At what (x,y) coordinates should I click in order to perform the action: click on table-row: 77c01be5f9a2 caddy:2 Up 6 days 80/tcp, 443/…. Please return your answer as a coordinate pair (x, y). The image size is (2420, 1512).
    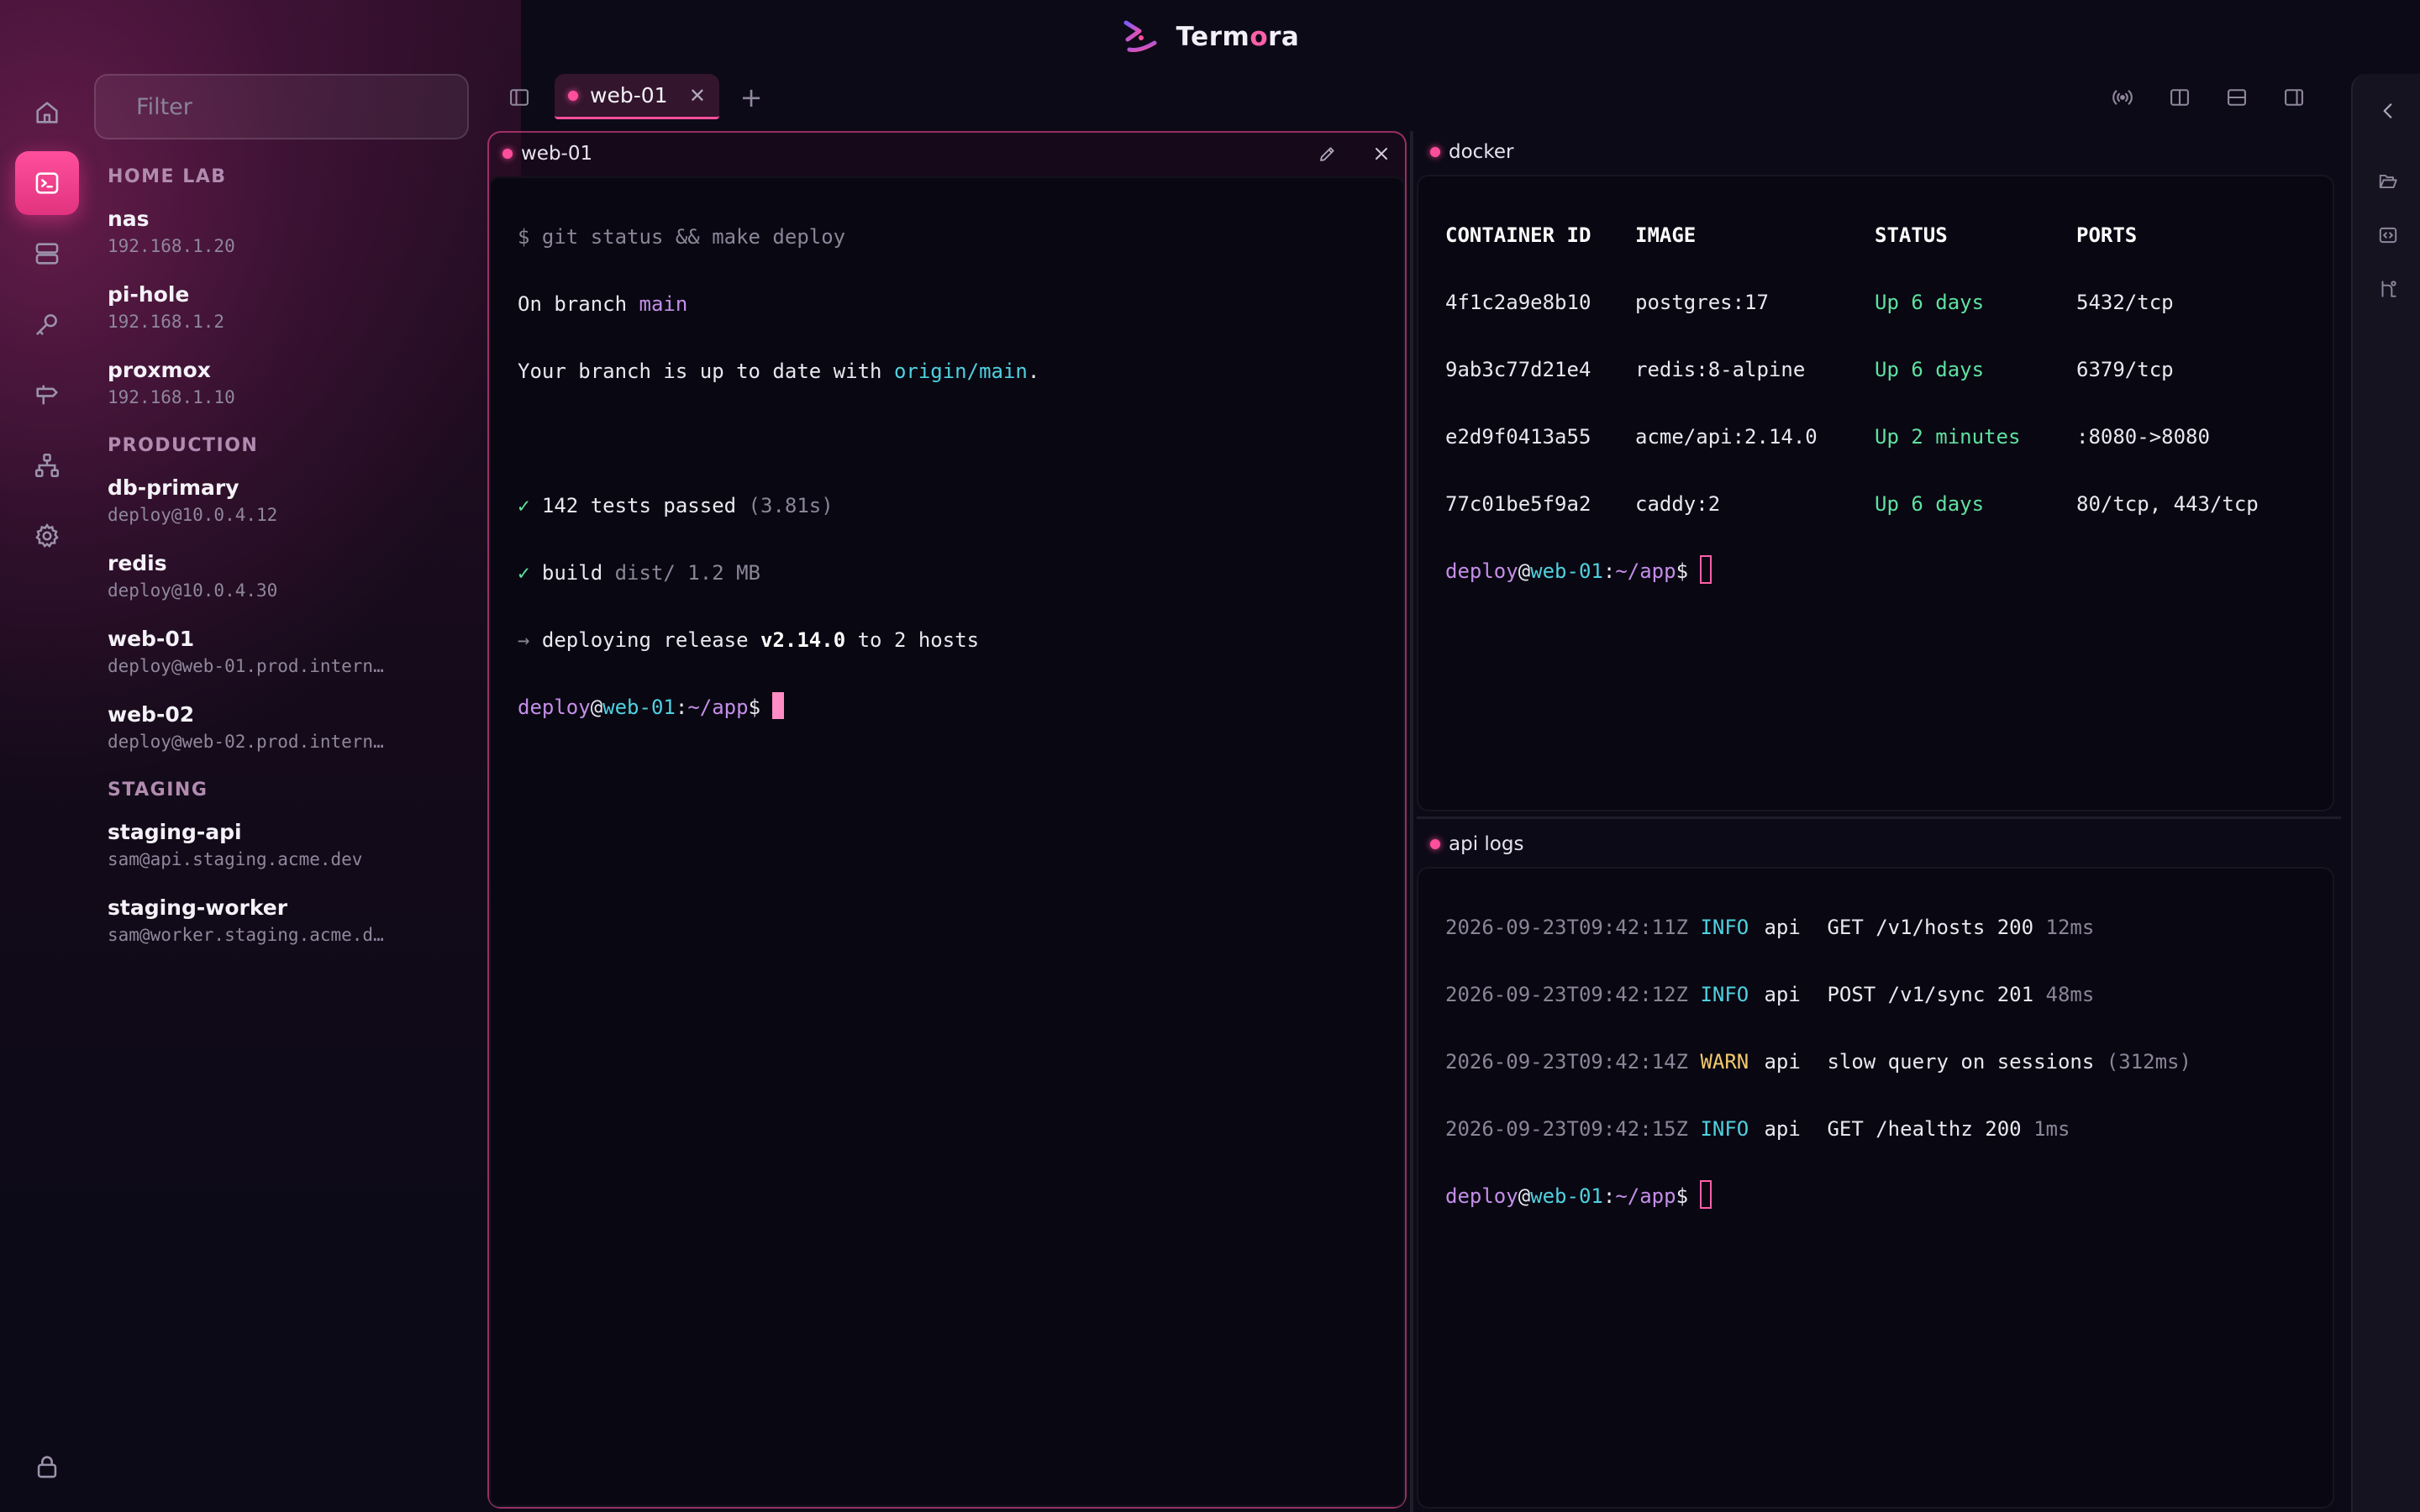
    Looking at the image, I should click on (1852, 504).